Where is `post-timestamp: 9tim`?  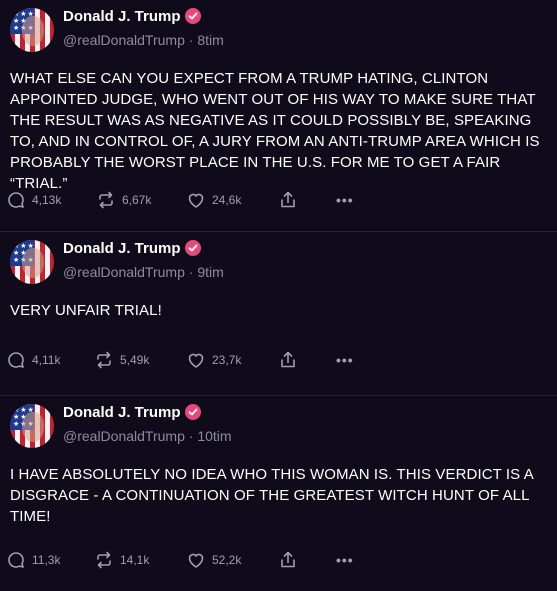
post-timestamp: 9tim is located at coordinates (210, 272).